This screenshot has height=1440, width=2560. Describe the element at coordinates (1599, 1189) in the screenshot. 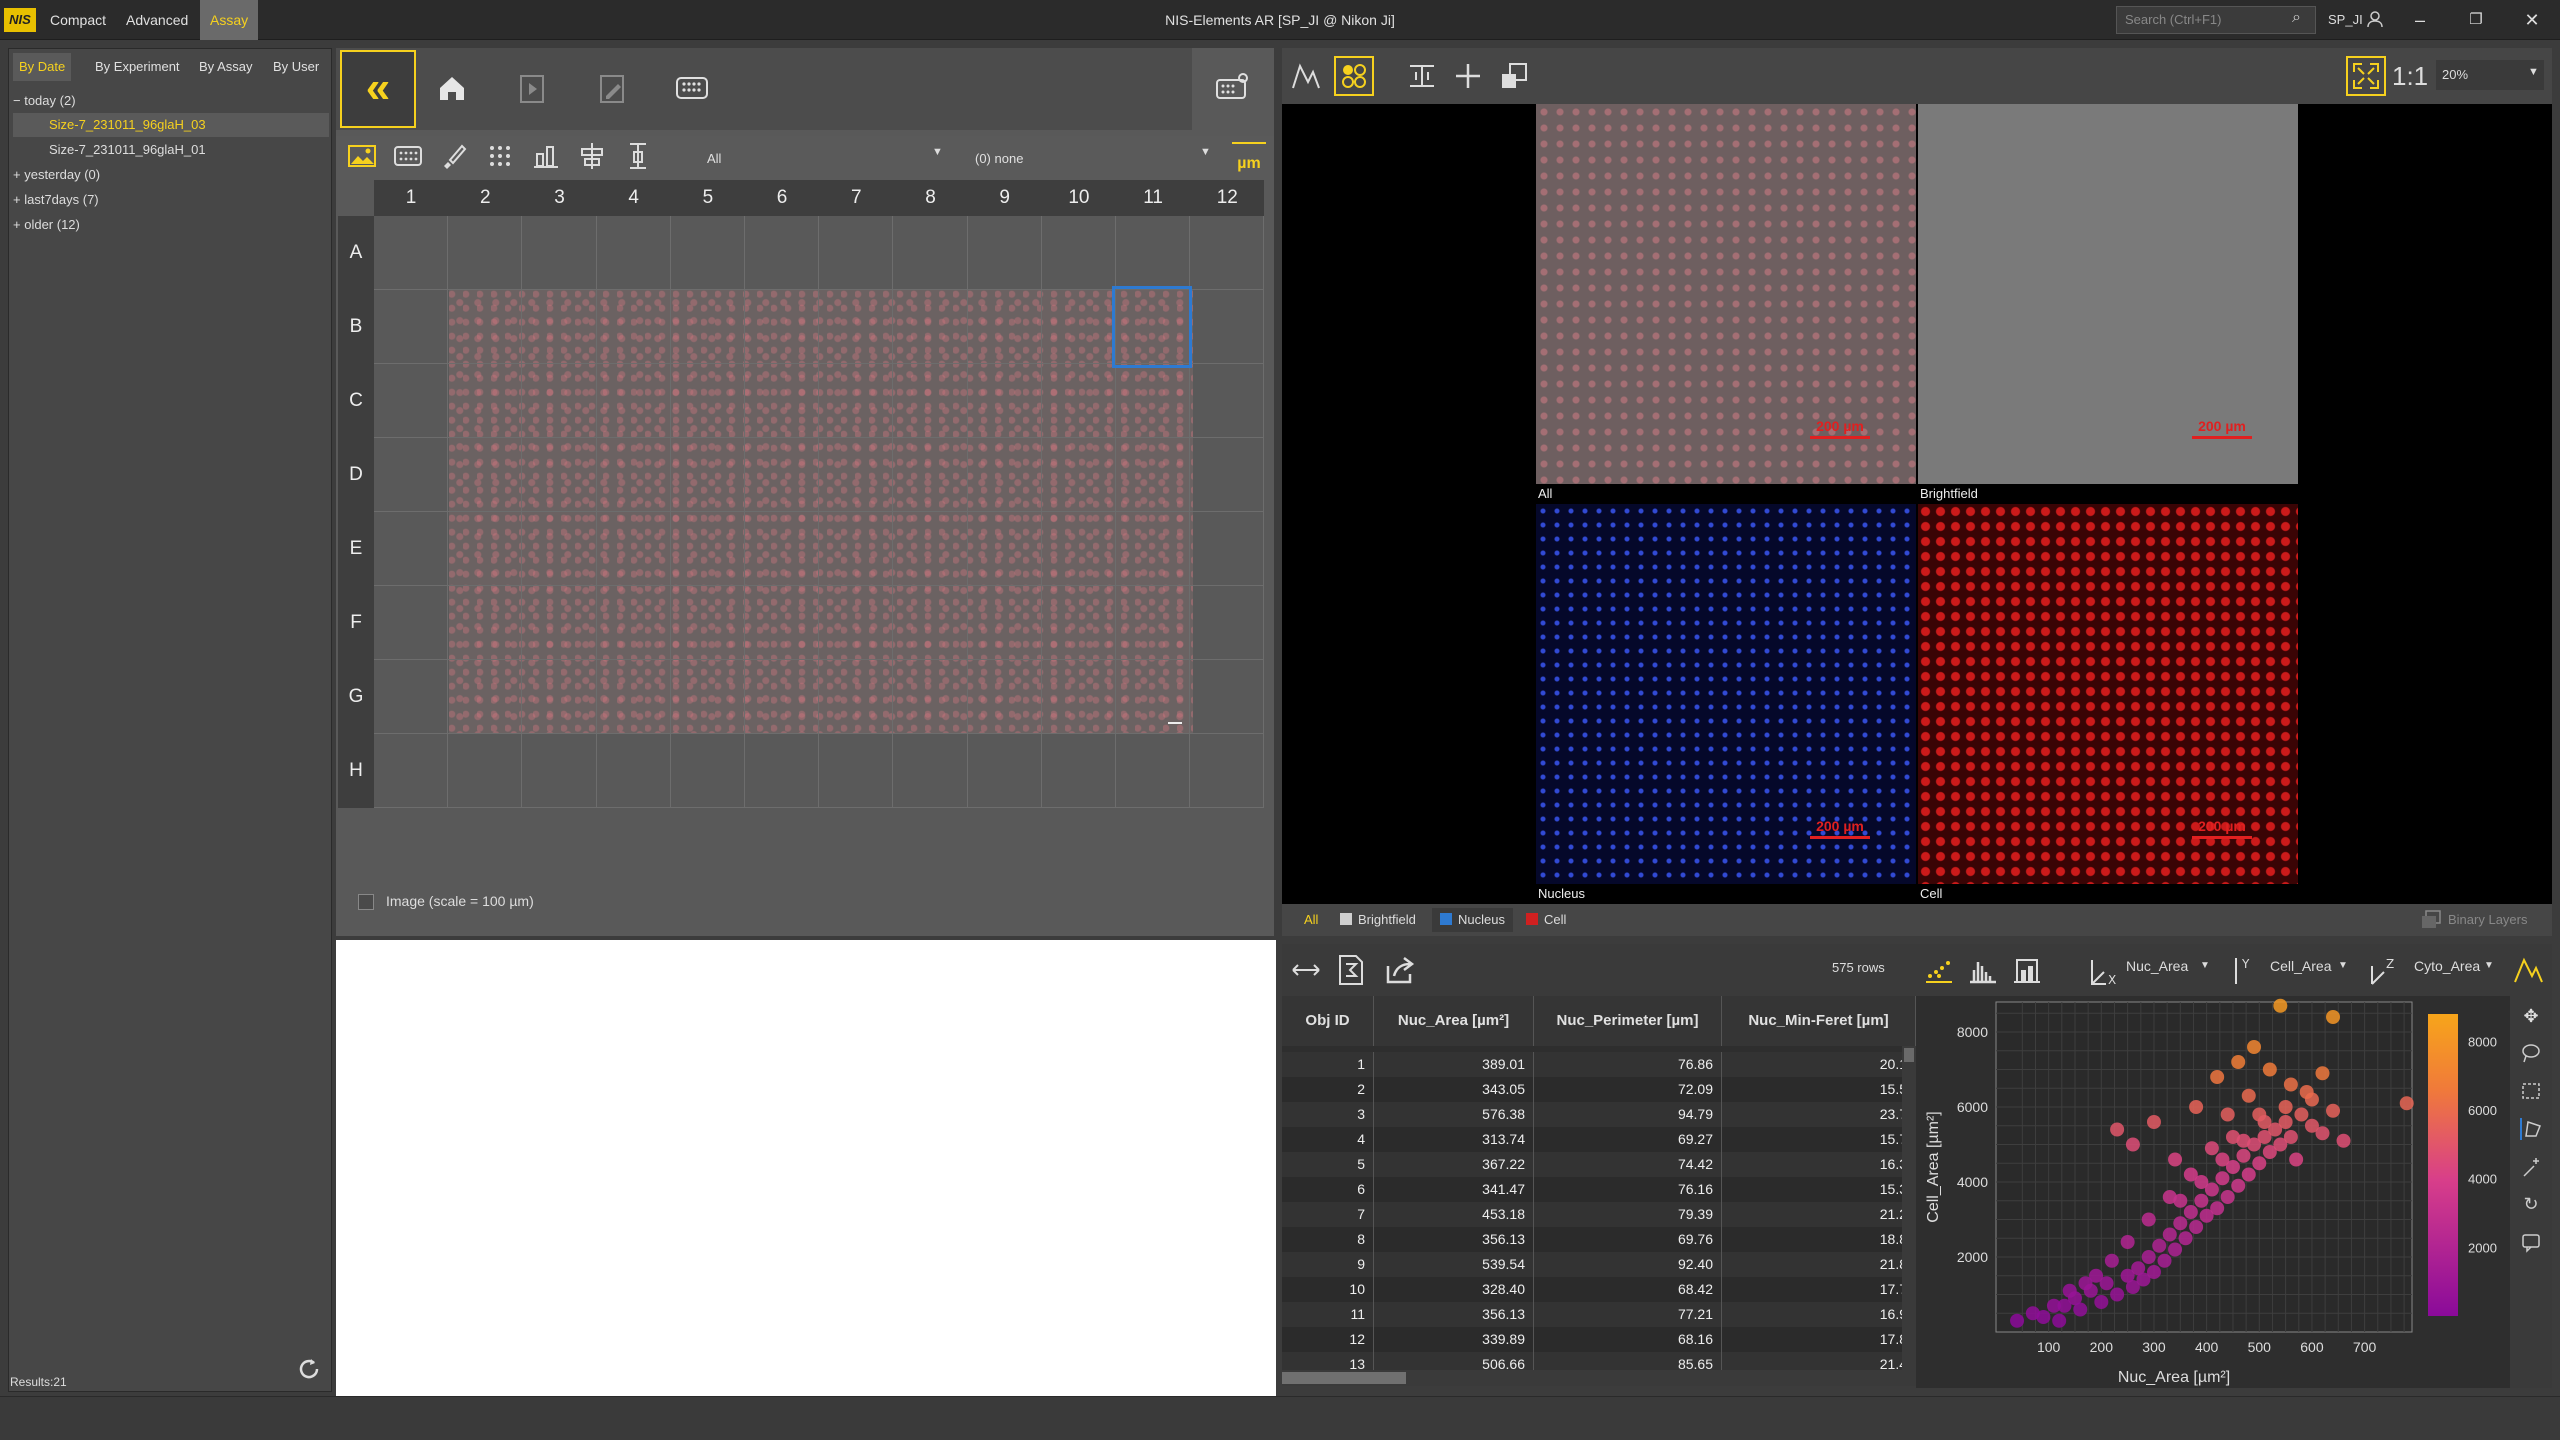

I see `table-row: 6 341.47 76.16 15.3` at that location.